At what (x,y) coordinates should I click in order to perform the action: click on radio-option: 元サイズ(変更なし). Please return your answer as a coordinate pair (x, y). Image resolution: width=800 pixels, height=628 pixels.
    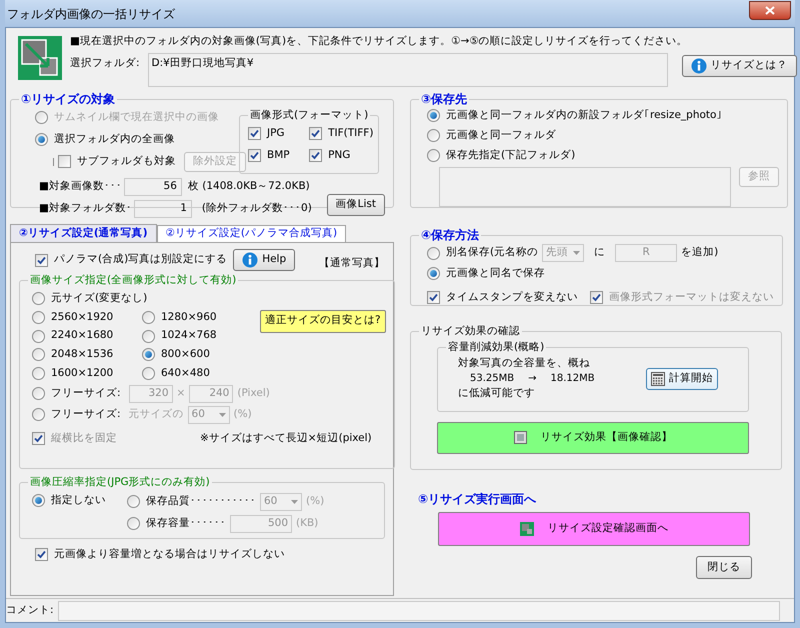
    Looking at the image, I should click on (209, 298).